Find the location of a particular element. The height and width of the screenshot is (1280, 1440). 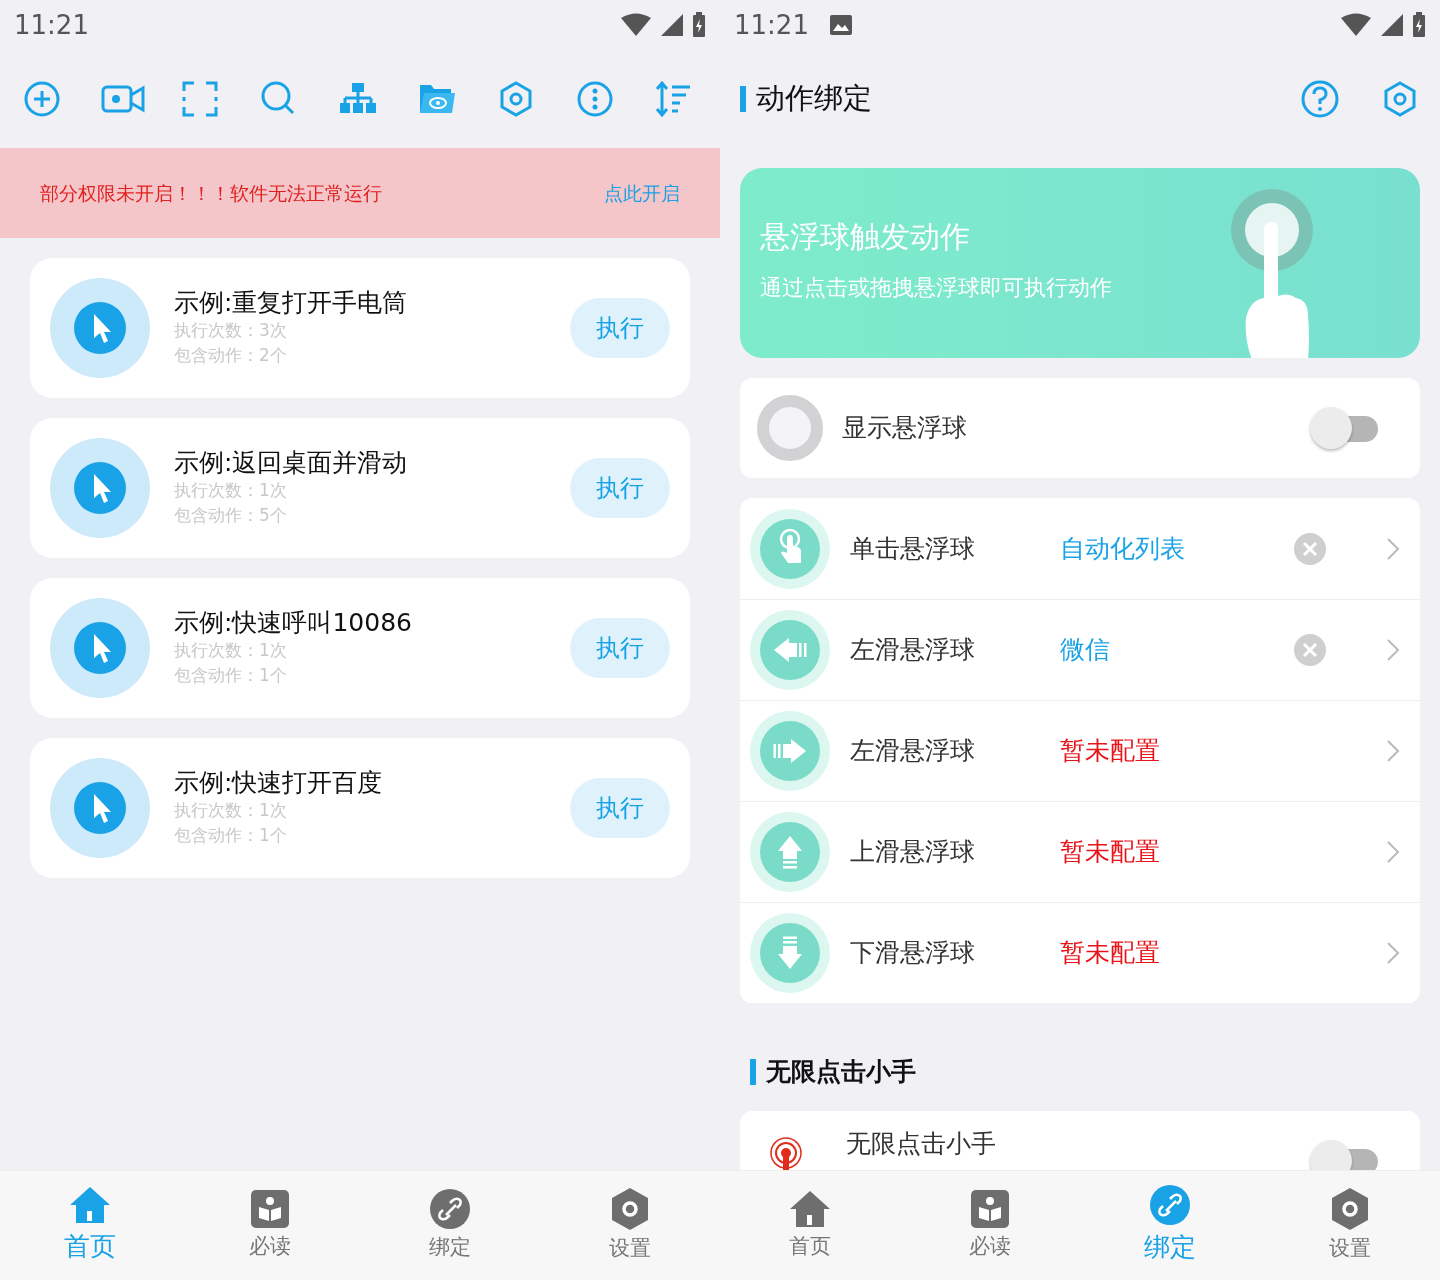

task-title: 示例:快速呼叫10086 is located at coordinates (293, 623).